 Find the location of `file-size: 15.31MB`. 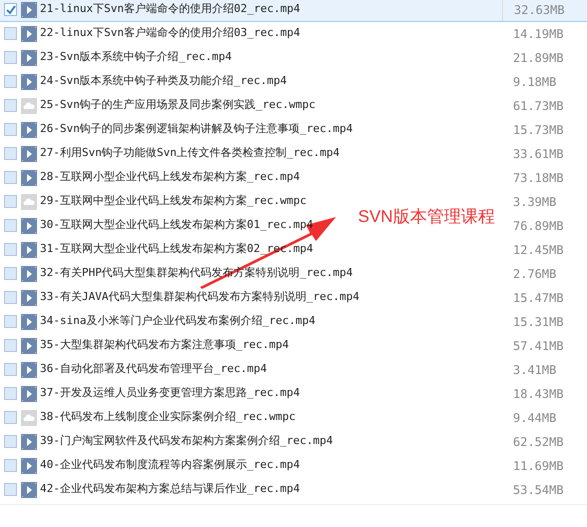

file-size: 15.31MB is located at coordinates (538, 322).